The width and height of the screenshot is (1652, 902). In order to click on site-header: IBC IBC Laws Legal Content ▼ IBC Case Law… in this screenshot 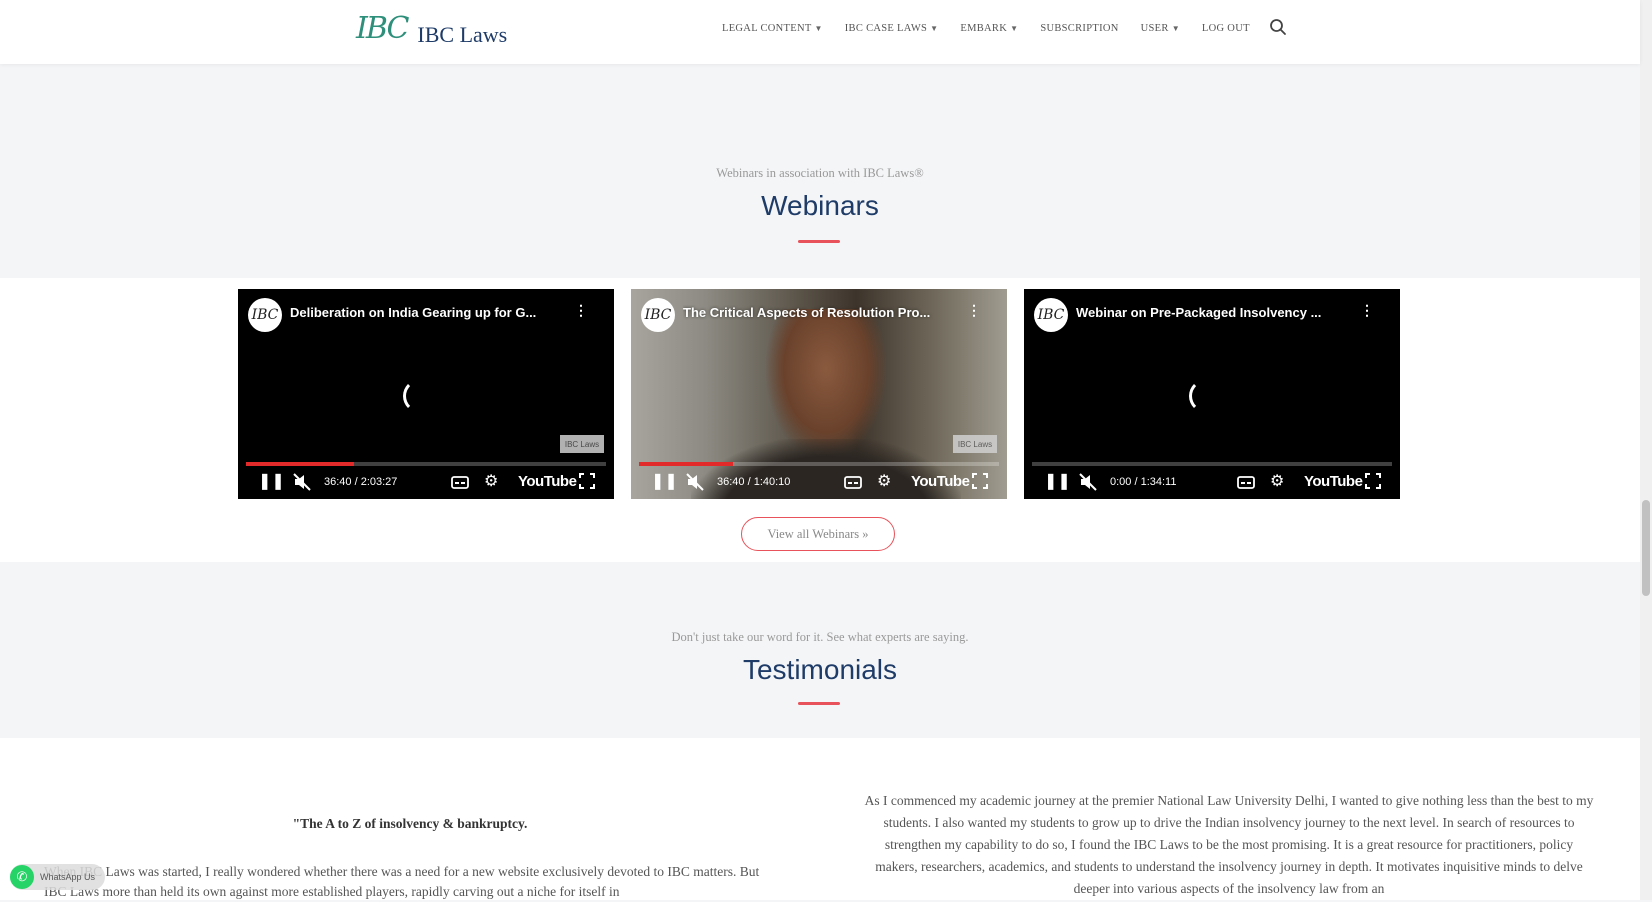, I will do `click(820, 32)`.